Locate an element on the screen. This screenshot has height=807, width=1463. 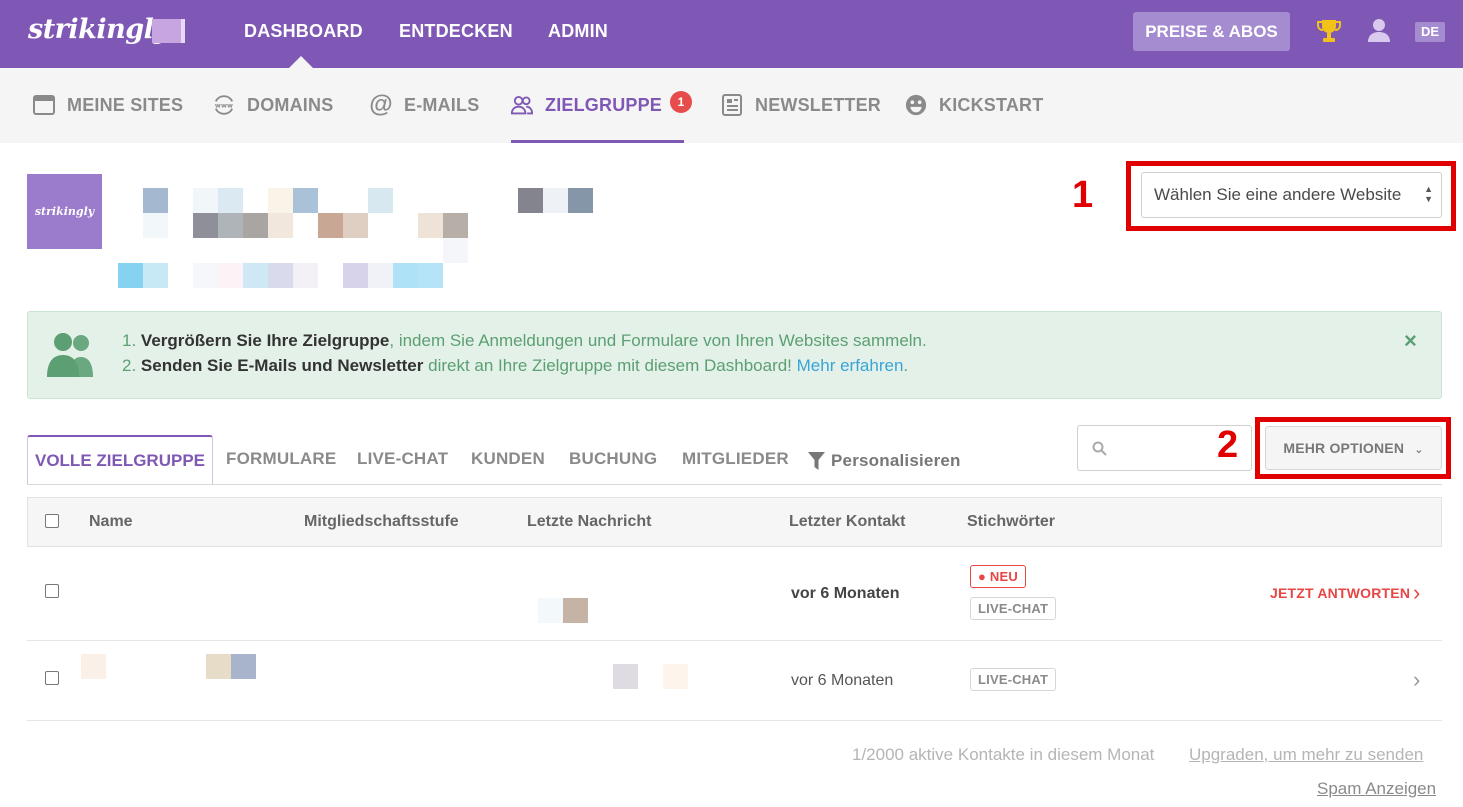
select-all-checkbox is located at coordinates (52, 521).